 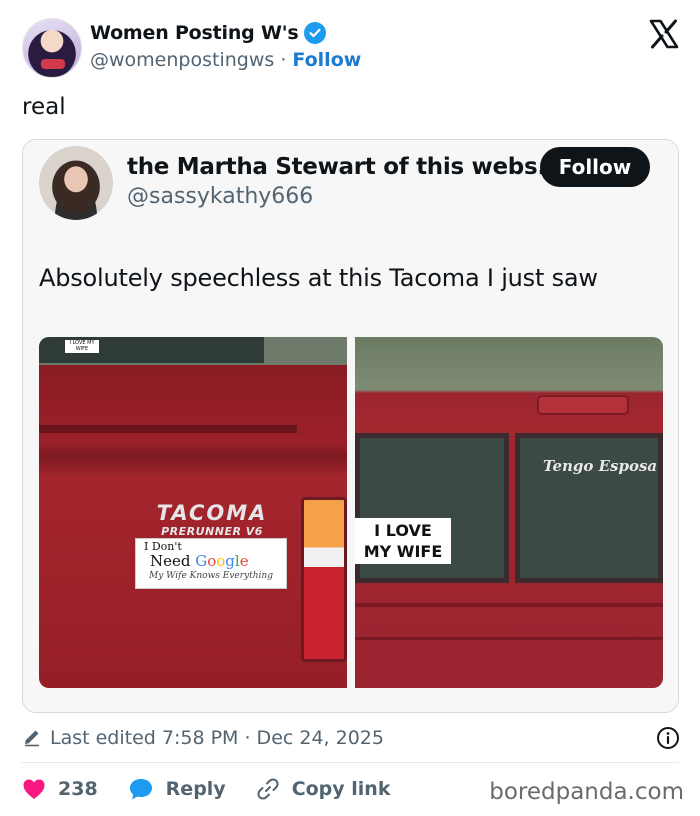 I want to click on post-text: real, so click(x=44, y=107).